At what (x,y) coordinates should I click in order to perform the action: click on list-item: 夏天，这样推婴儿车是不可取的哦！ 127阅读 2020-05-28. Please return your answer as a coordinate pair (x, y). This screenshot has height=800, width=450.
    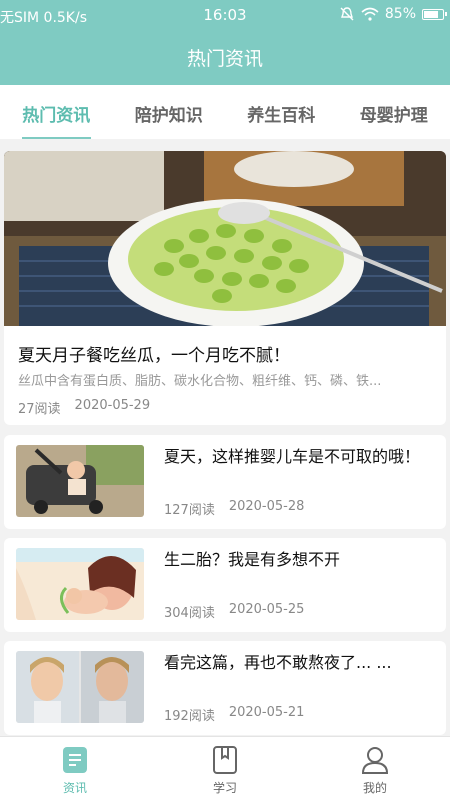
    Looking at the image, I should click on (225, 482).